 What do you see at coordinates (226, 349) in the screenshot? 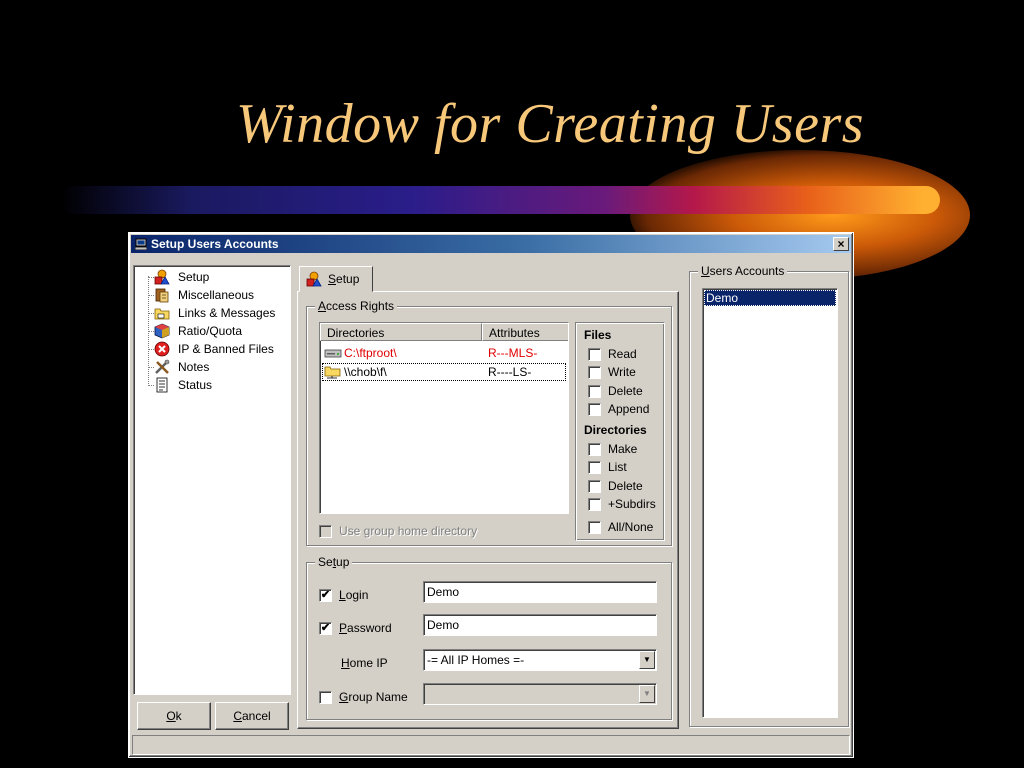
I see `tree-item-label: IP & Banned Files` at bounding box center [226, 349].